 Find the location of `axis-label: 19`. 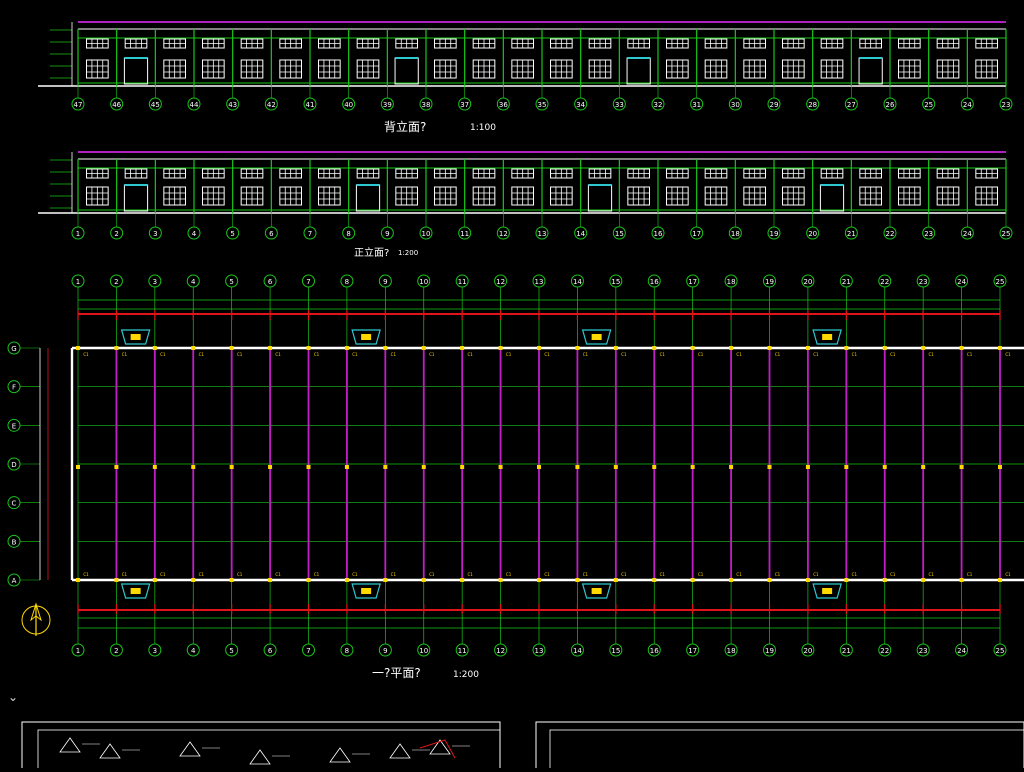

axis-label: 19 is located at coordinates (769, 282).